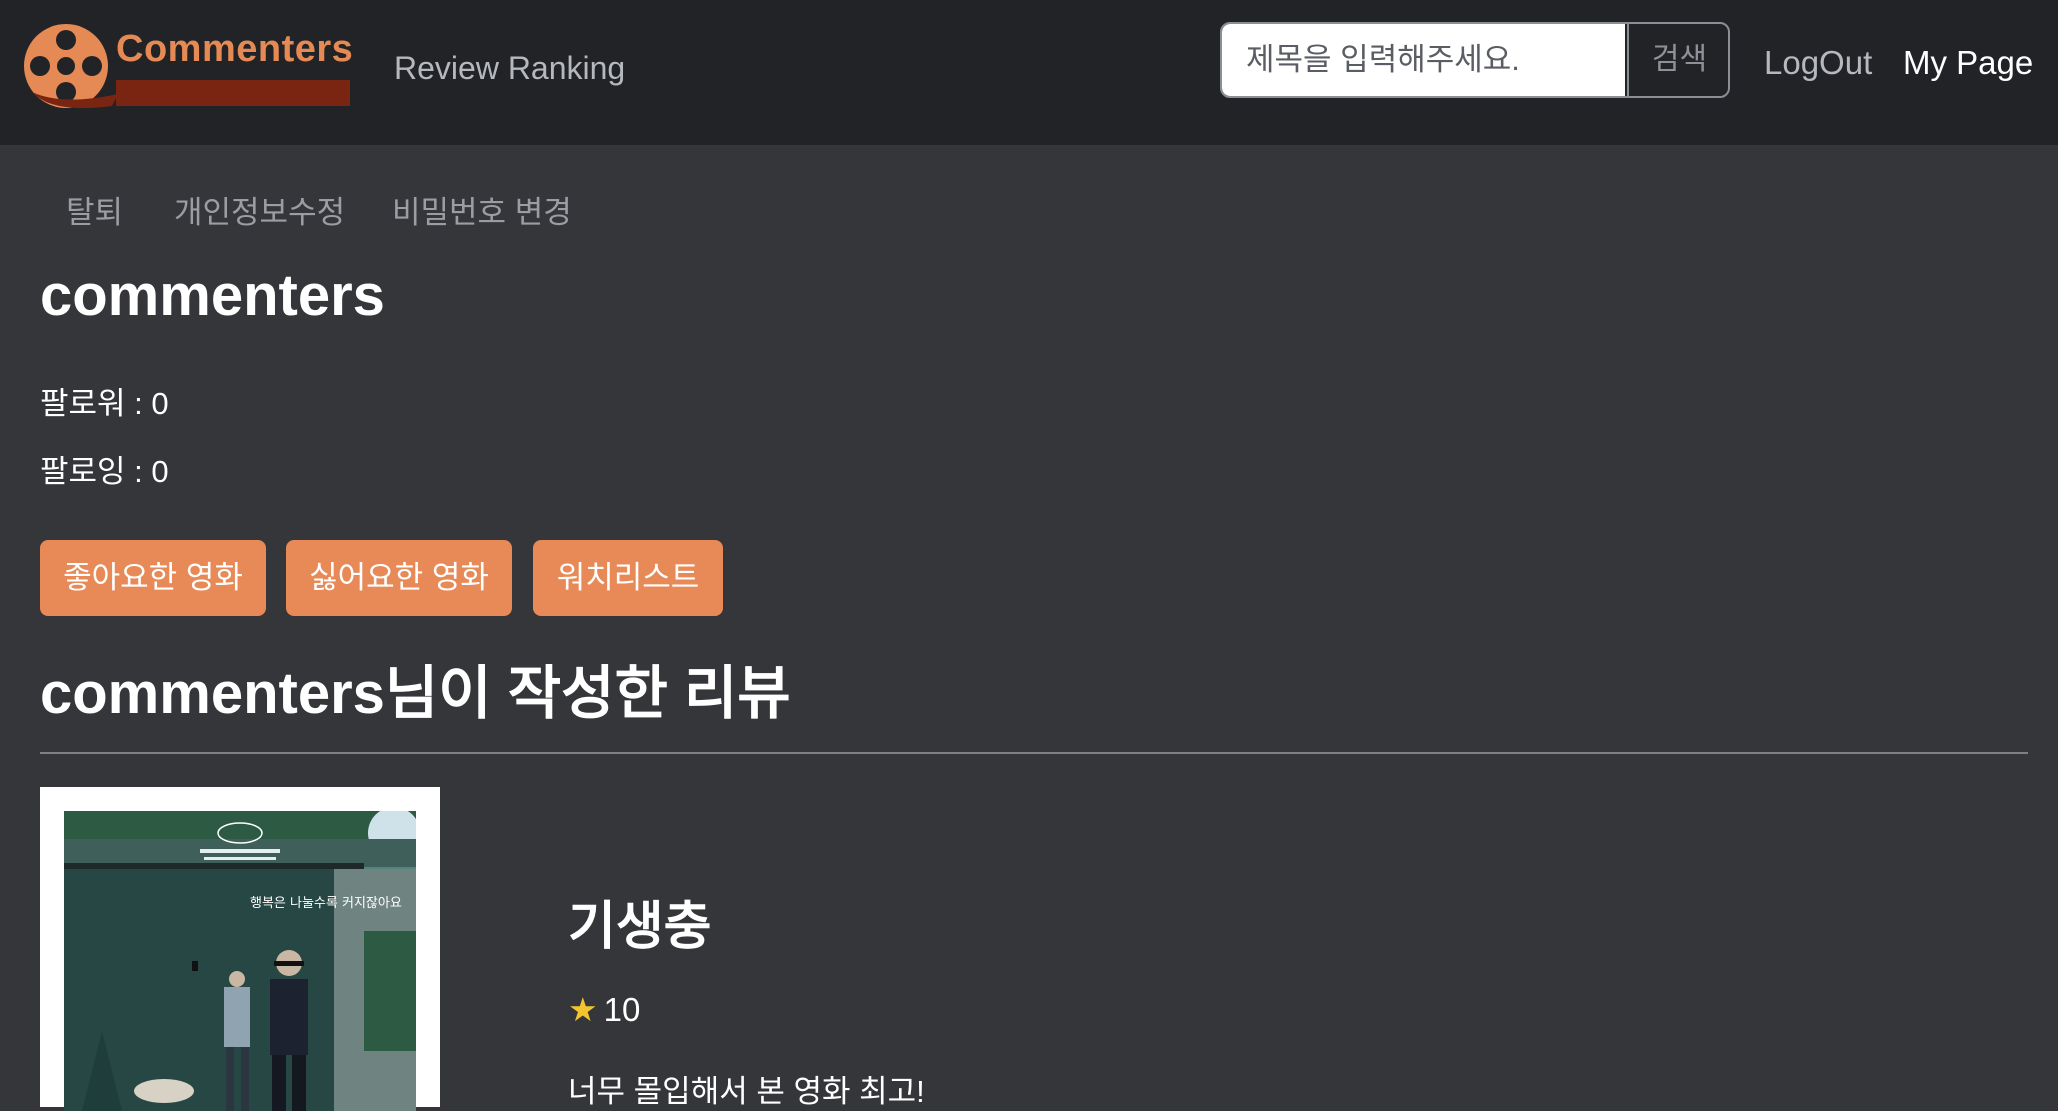  I want to click on followers-count: 팔로워 : 0, so click(104, 400).